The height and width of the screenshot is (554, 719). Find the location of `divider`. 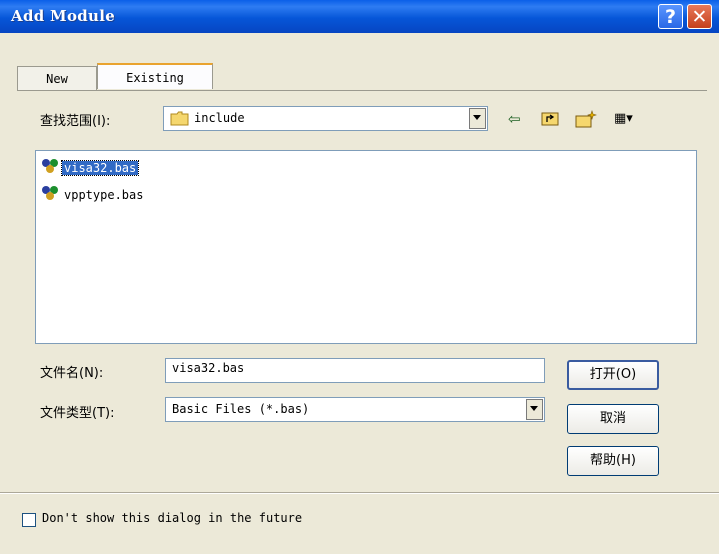

divider is located at coordinates (359, 493).